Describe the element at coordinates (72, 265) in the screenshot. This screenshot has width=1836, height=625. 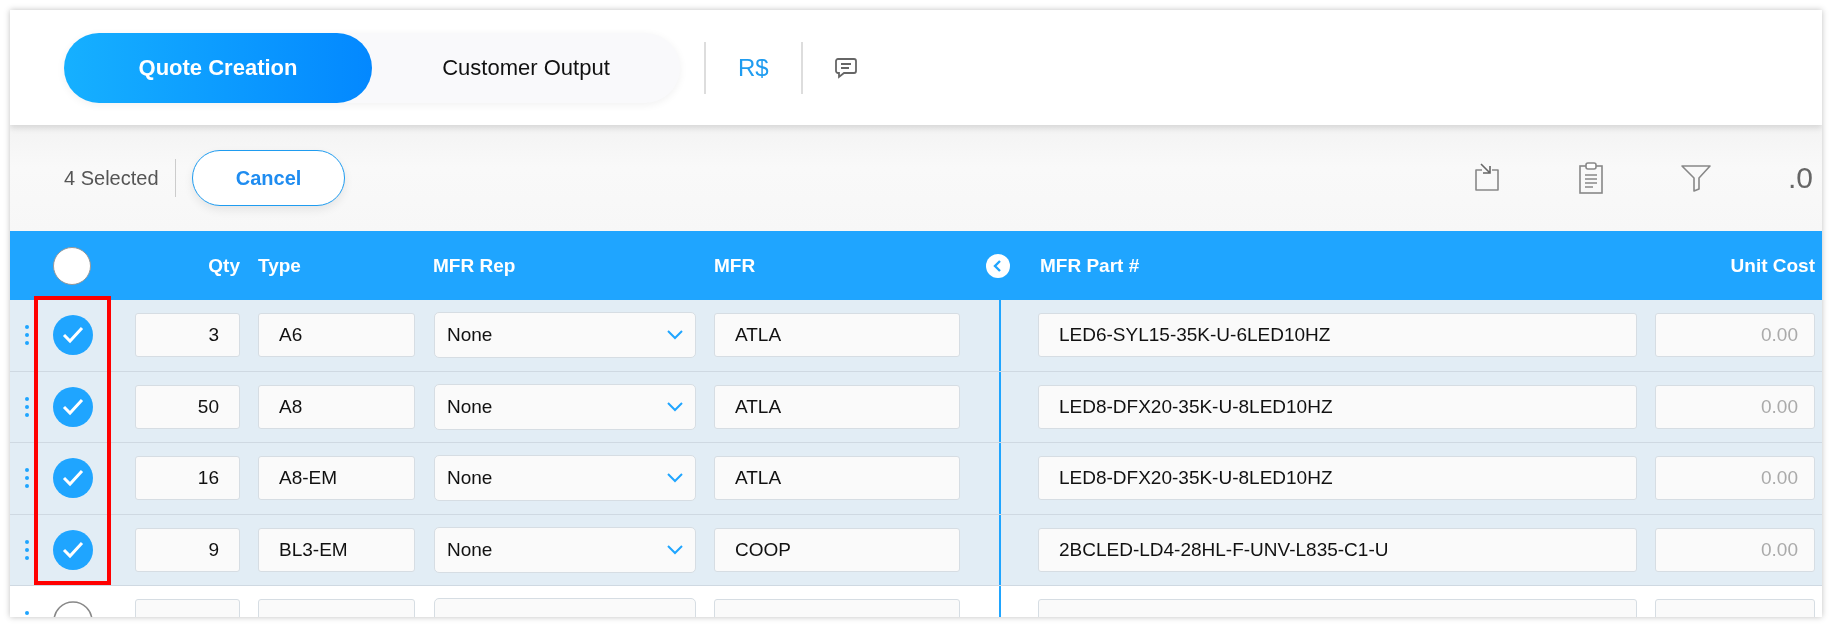
I see `select-all-checkbox` at that location.